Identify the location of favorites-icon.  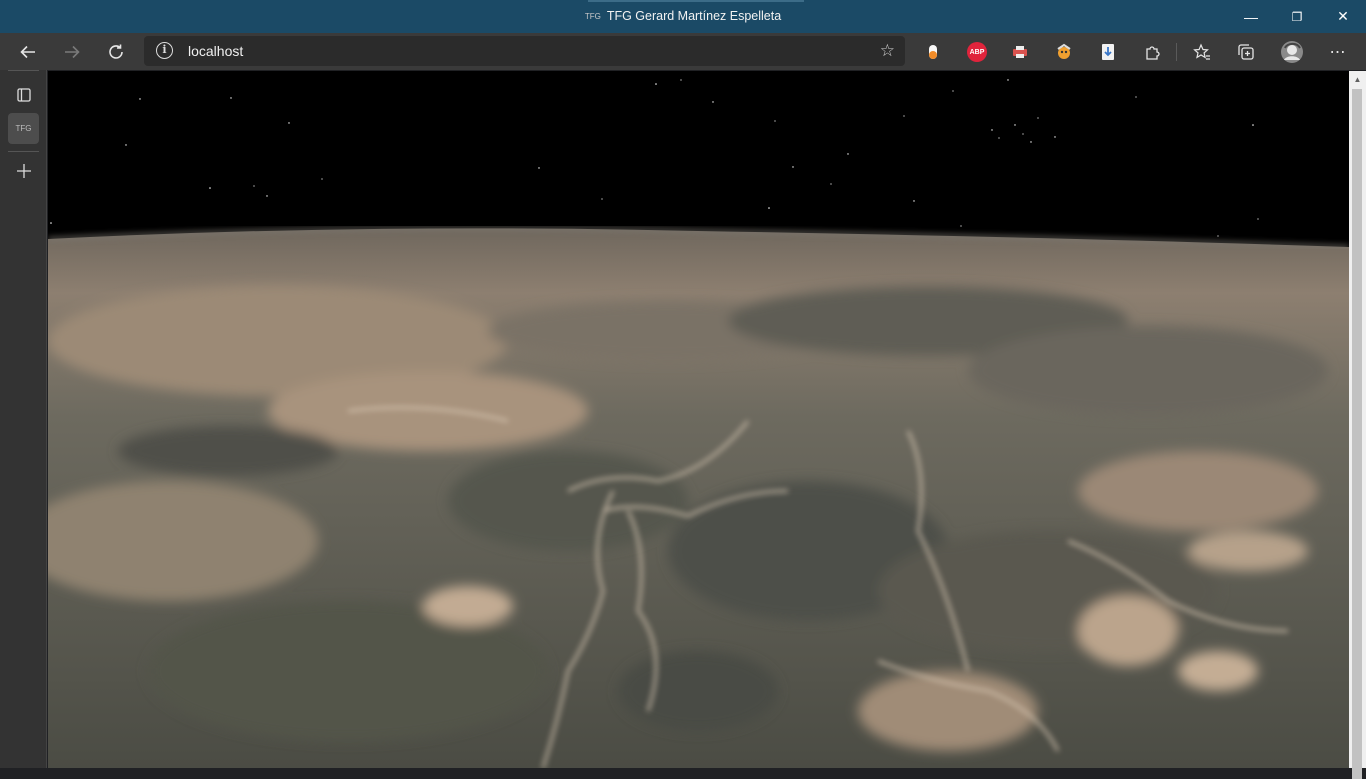
(1201, 51).